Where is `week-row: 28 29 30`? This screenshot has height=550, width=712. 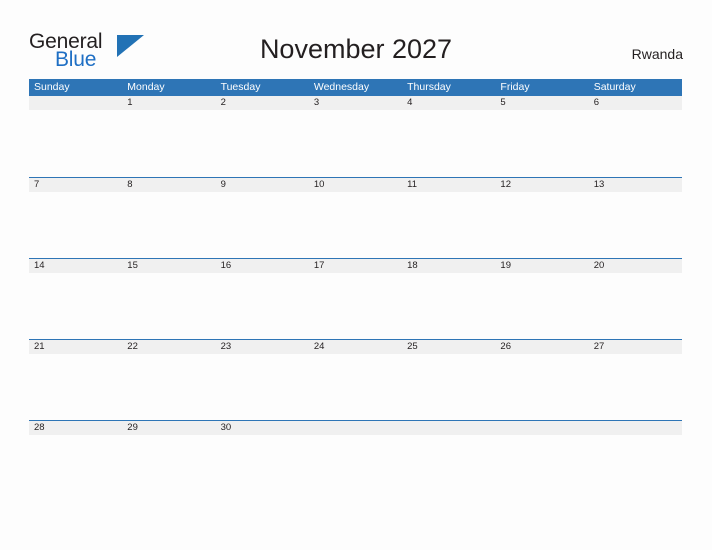
week-row: 28 29 30 is located at coordinates (355, 460).